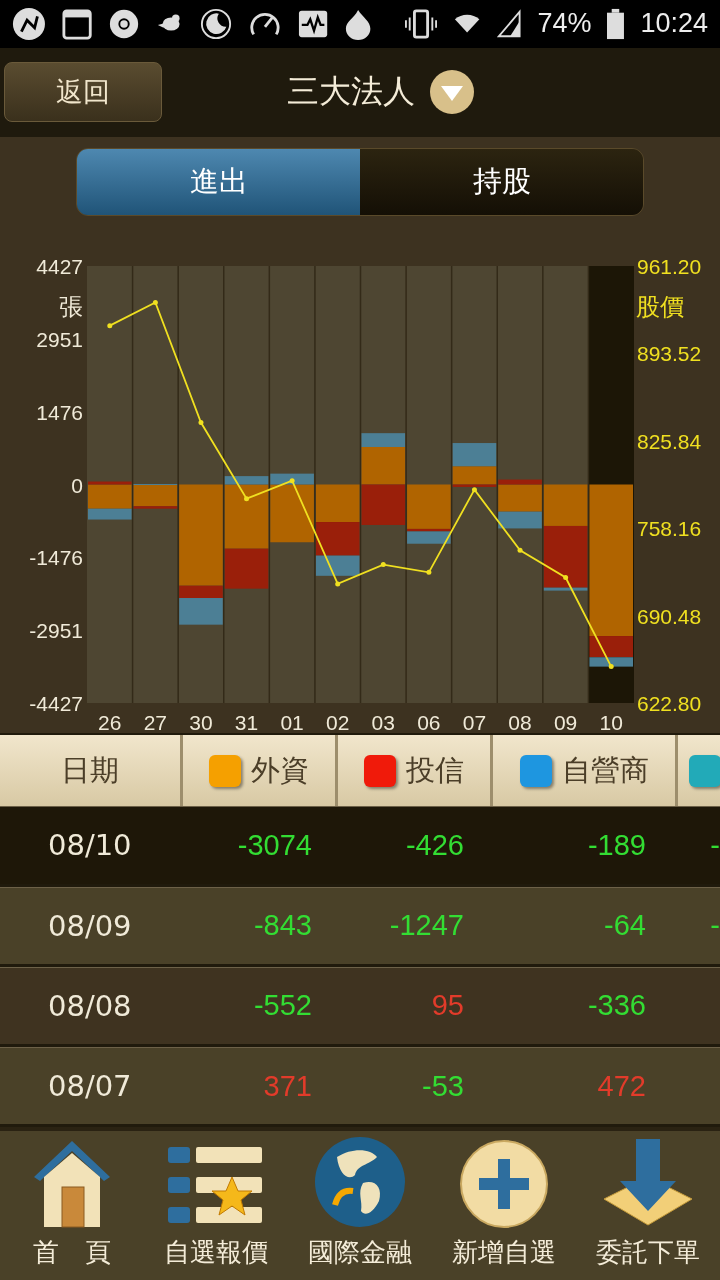  What do you see at coordinates (360, 1087) in the screenshot?
I see `table-row: 08/07 371 -53 472` at bounding box center [360, 1087].